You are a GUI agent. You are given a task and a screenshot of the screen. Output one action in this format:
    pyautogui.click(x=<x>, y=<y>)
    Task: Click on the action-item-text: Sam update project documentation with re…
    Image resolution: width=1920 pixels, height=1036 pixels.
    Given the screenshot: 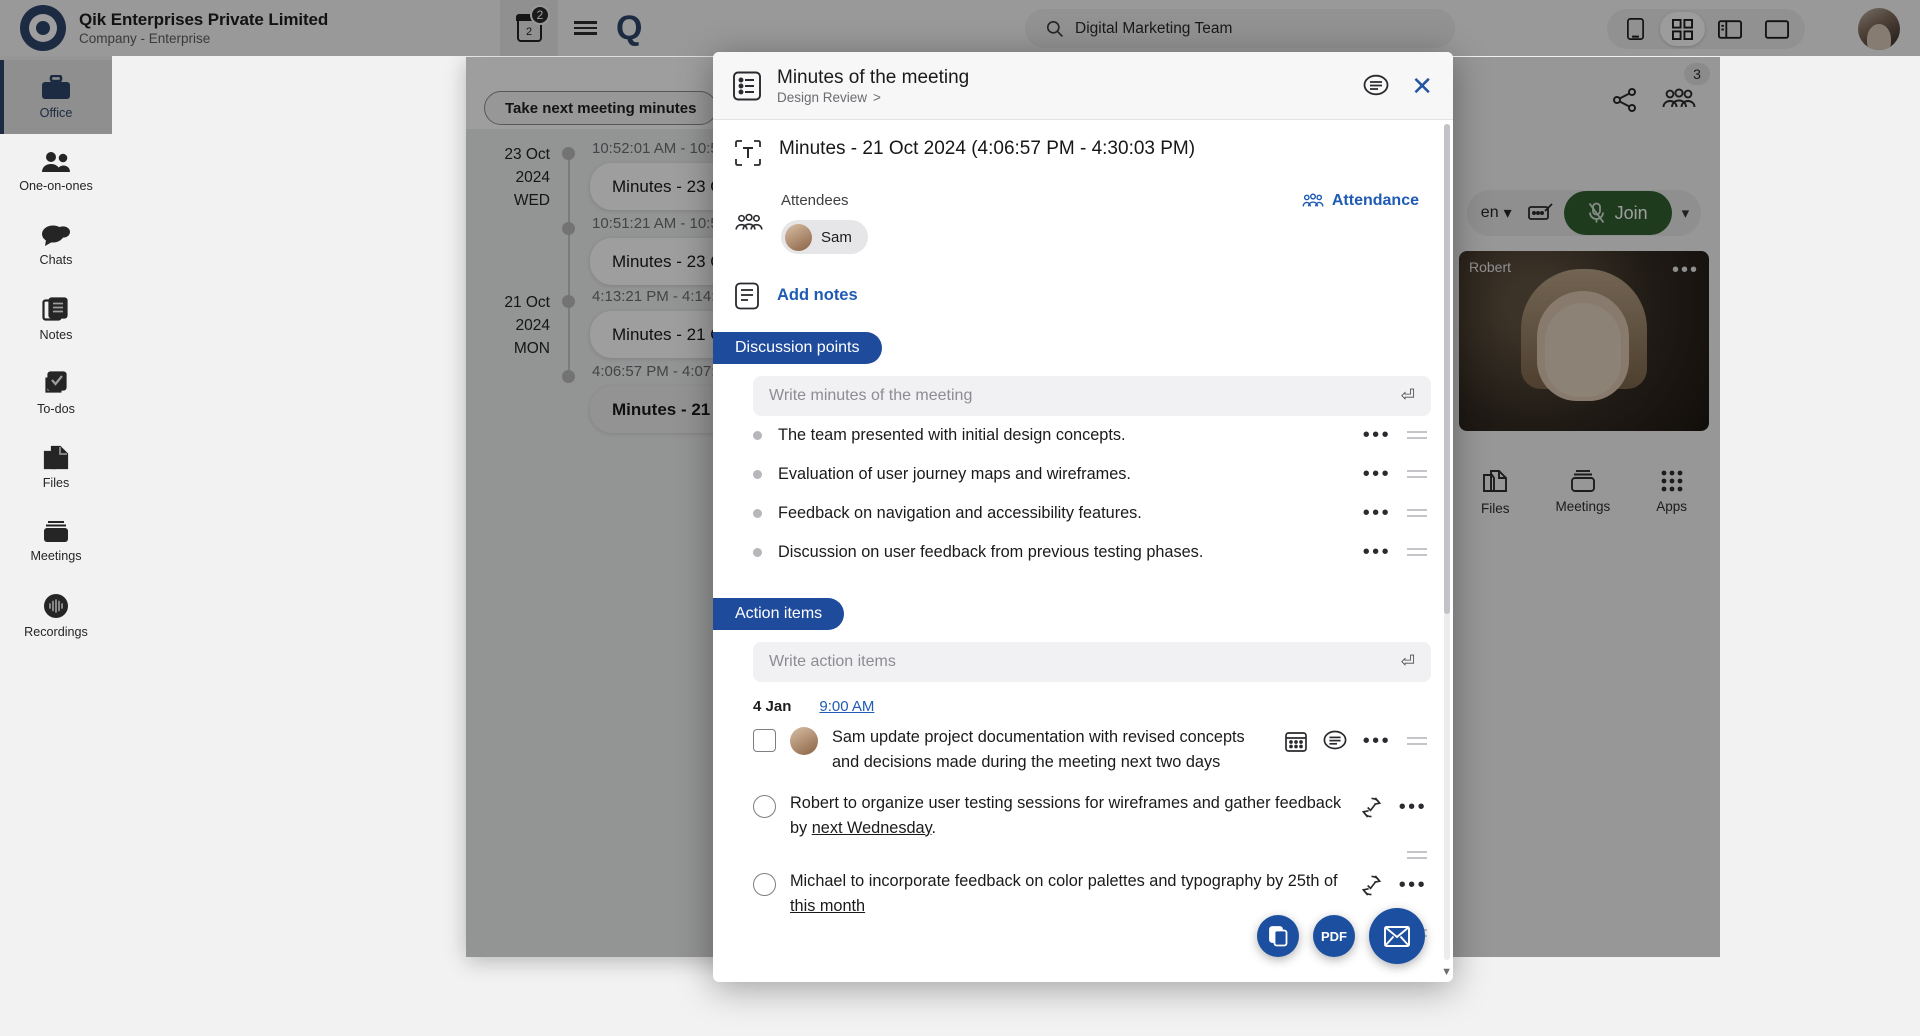 What is the action you would take?
    pyautogui.click(x=1038, y=749)
    